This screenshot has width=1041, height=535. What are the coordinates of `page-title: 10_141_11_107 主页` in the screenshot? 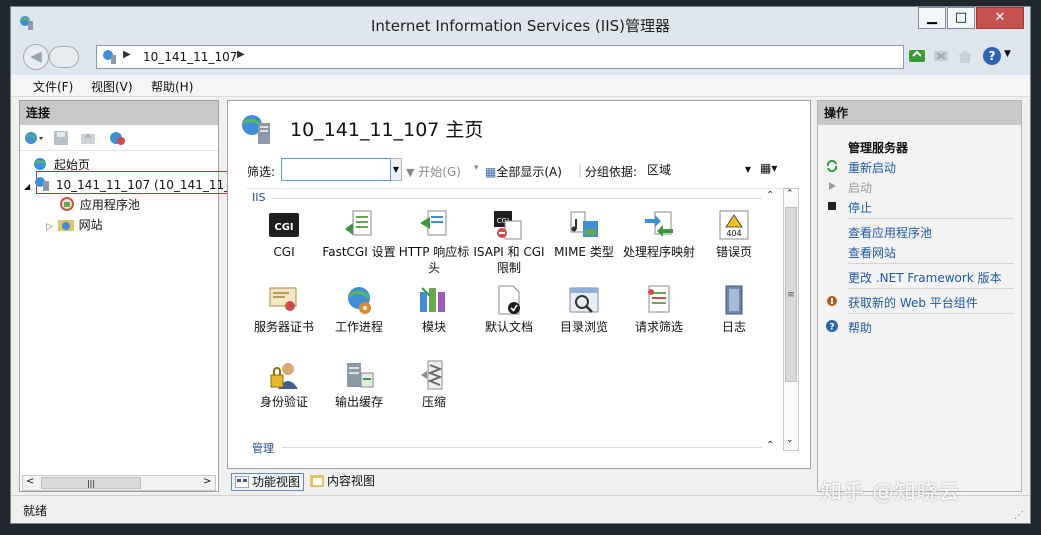 It's located at (387, 130).